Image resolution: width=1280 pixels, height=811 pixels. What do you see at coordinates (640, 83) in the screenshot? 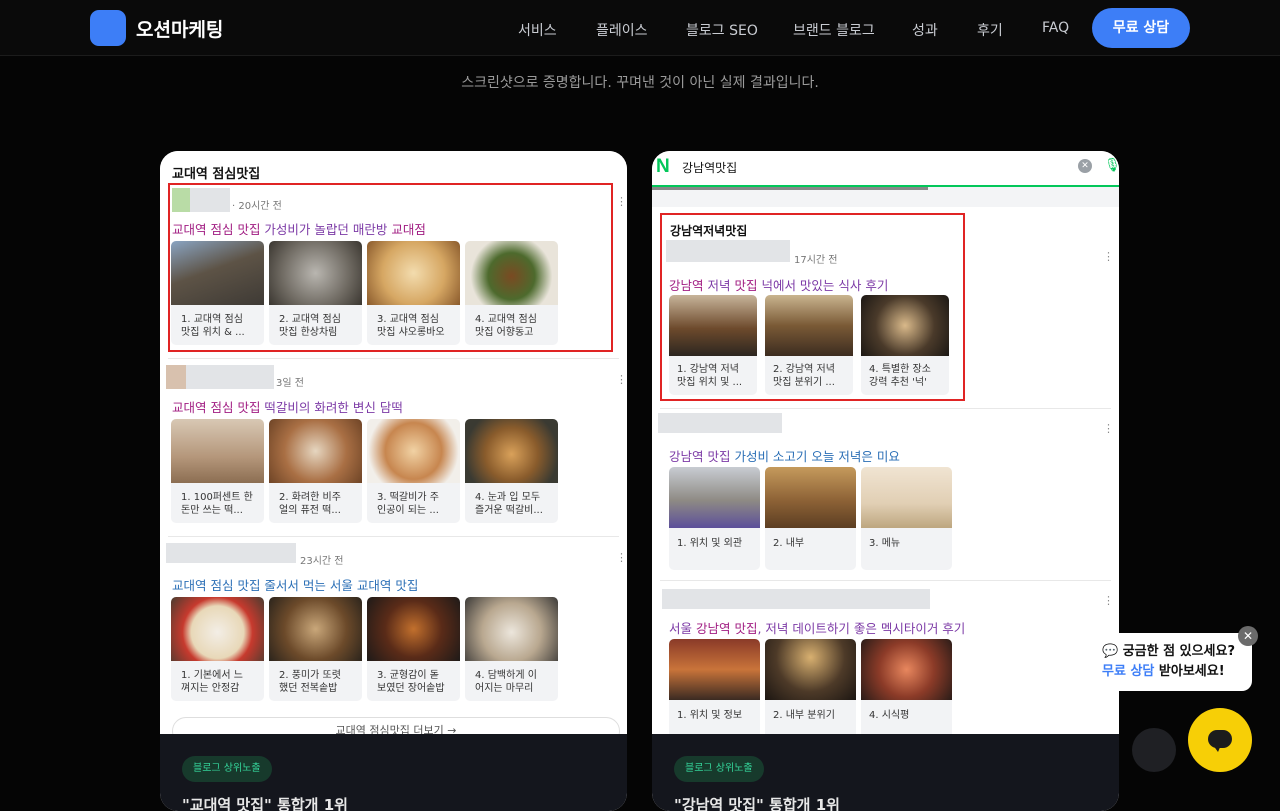
I see `section-subtitle: 스크린샷으로 증명합니다. 꾸며낸 것이 아닌 실제 결과입니다.` at bounding box center [640, 83].